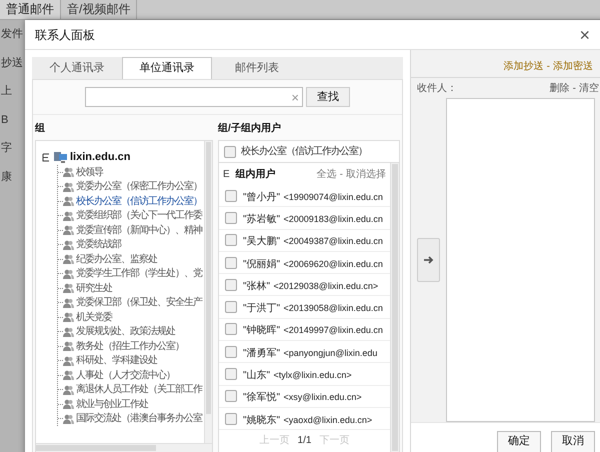  I want to click on background-text: B, so click(5, 120).